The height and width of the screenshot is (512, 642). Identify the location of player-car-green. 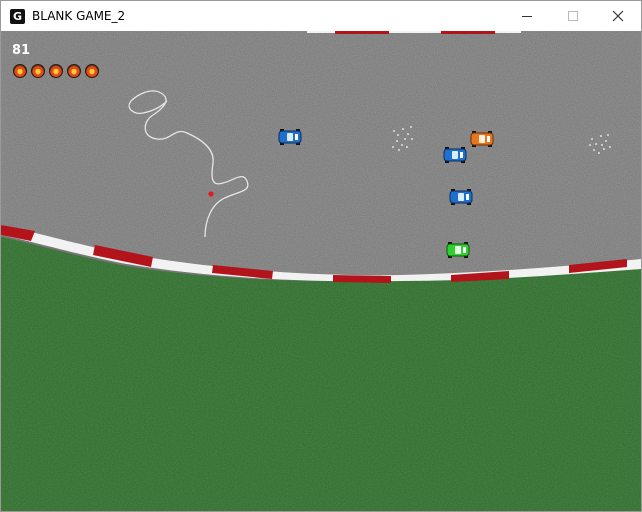
(458, 250).